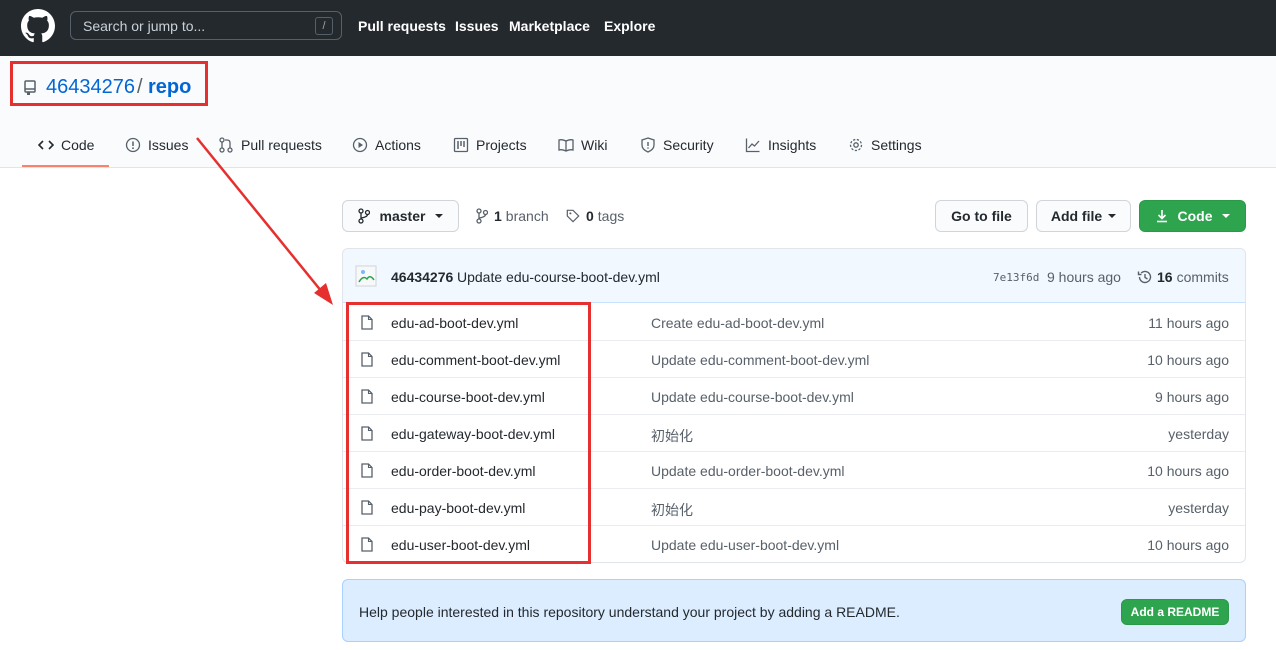 The image size is (1276, 650). What do you see at coordinates (573, 216) in the screenshot?
I see `tag-icon` at bounding box center [573, 216].